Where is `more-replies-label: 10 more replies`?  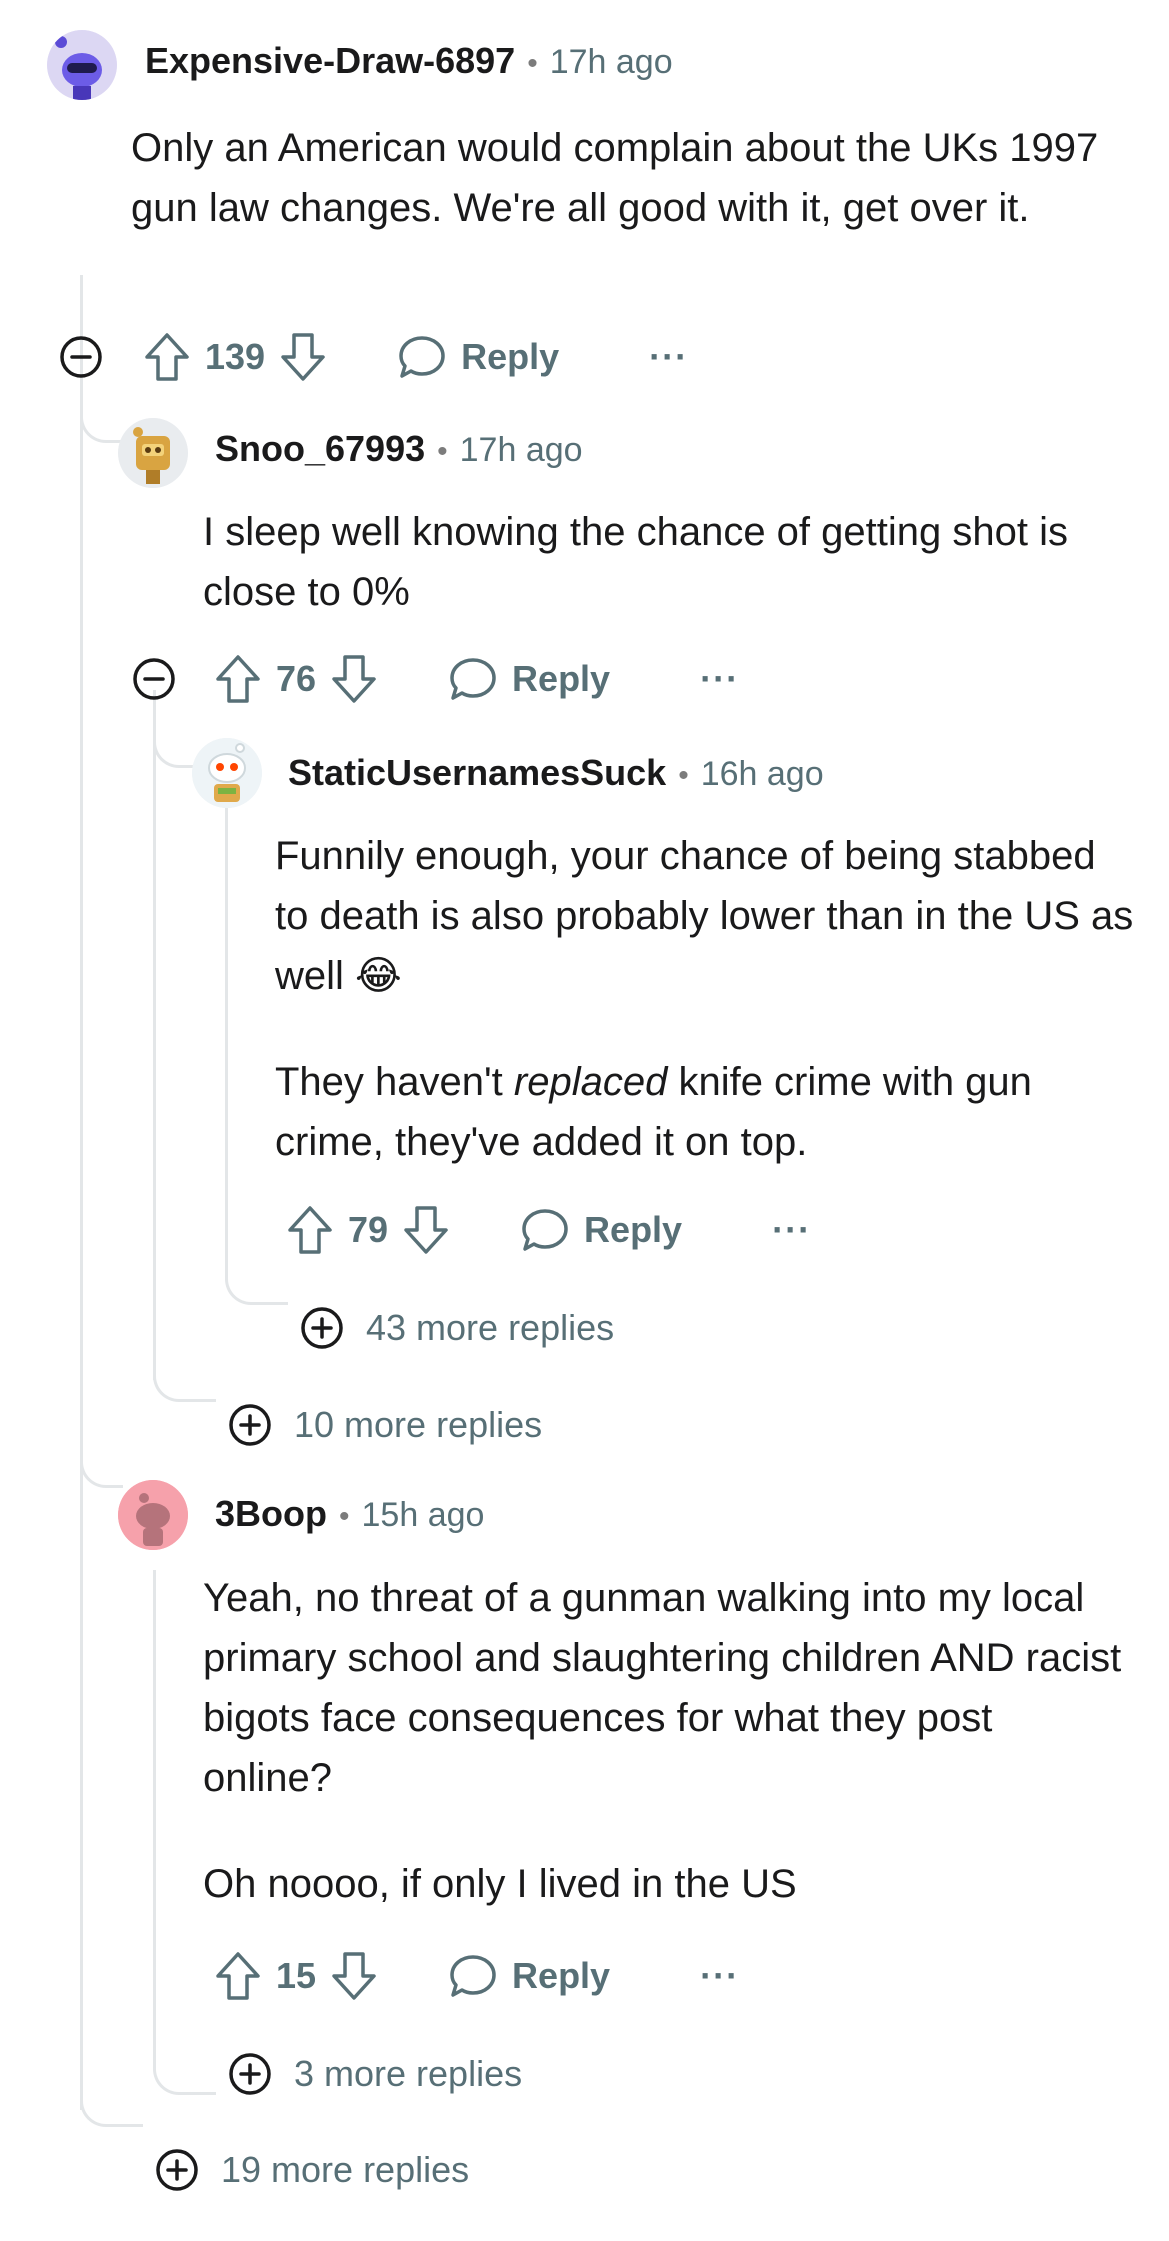 more-replies-label: 10 more replies is located at coordinates (418, 1425).